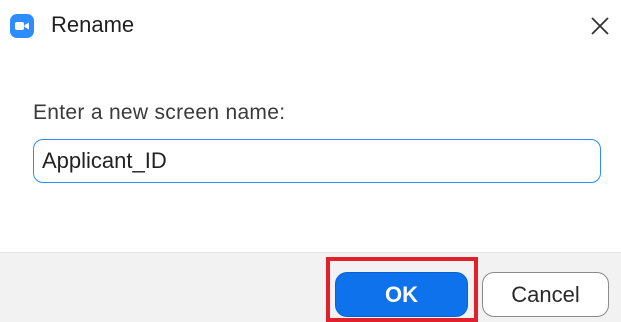 The height and width of the screenshot is (322, 621). I want to click on zoom-camera-icon, so click(22, 26).